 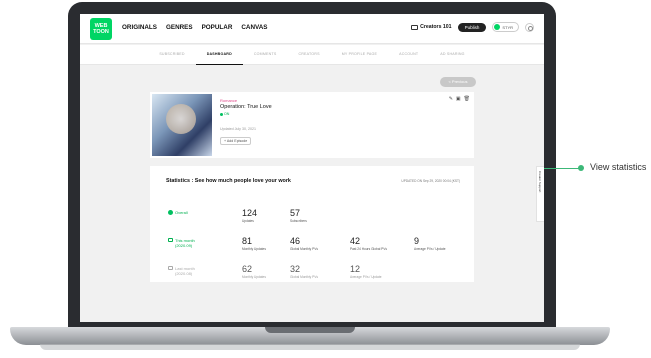 I want to click on this-month-row-label: This month (2020.09), so click(x=181, y=243).